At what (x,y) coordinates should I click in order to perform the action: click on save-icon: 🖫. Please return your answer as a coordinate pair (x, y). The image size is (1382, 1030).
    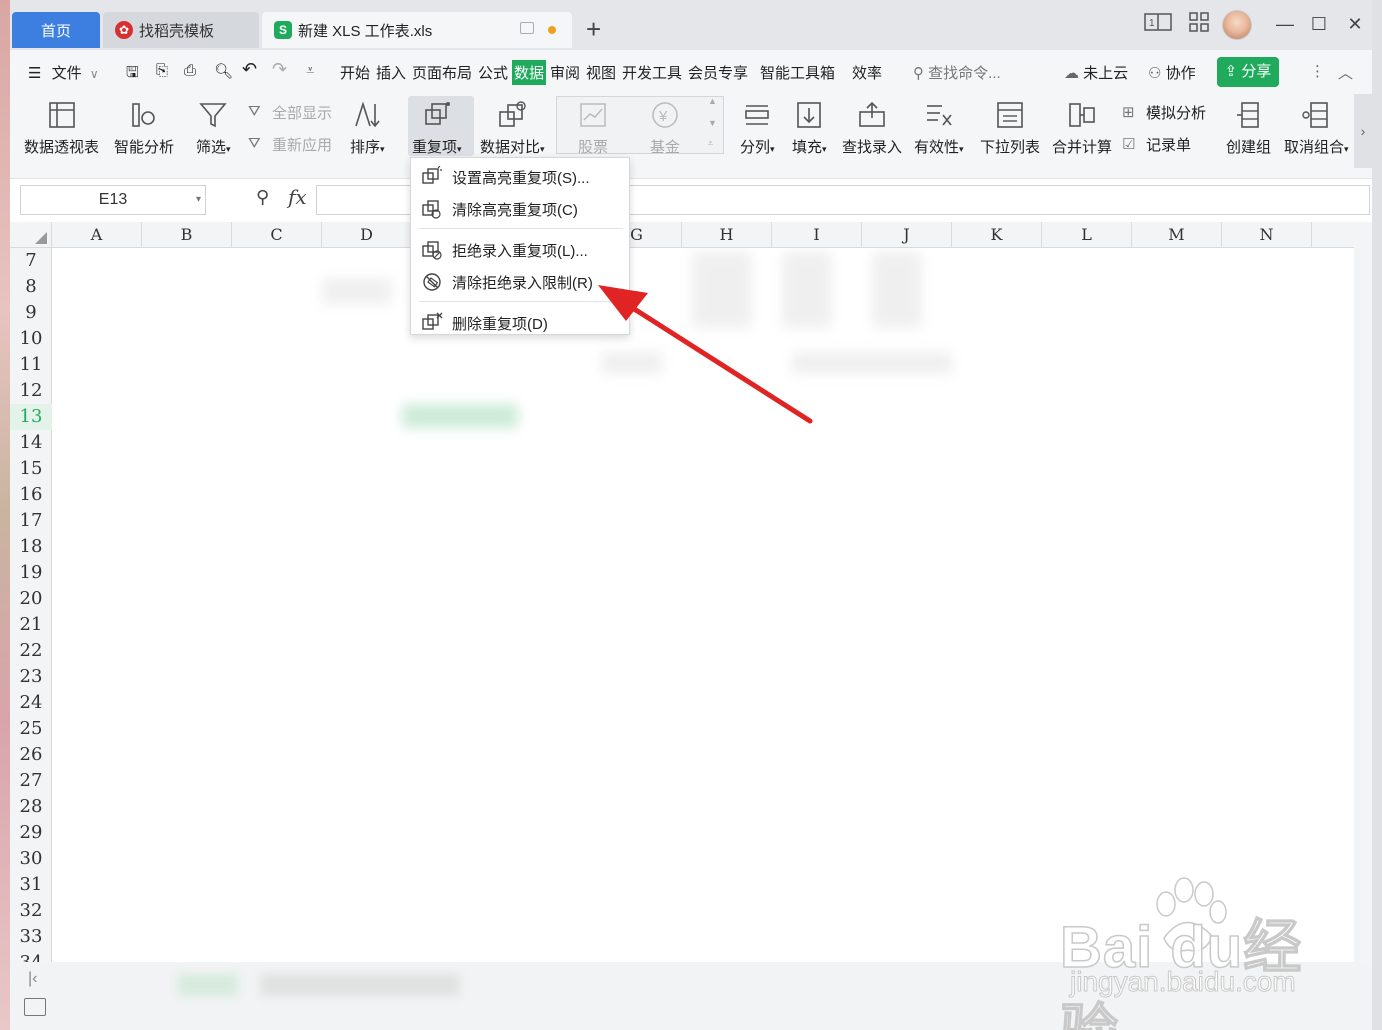
    Looking at the image, I should click on (132, 74).